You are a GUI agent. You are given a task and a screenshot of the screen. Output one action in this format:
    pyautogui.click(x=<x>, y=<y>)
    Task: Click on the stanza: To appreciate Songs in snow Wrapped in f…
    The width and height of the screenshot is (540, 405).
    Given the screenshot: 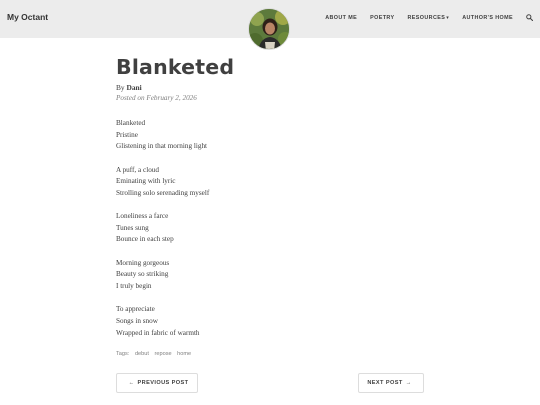 What is the action you would take?
    pyautogui.click(x=266, y=321)
    